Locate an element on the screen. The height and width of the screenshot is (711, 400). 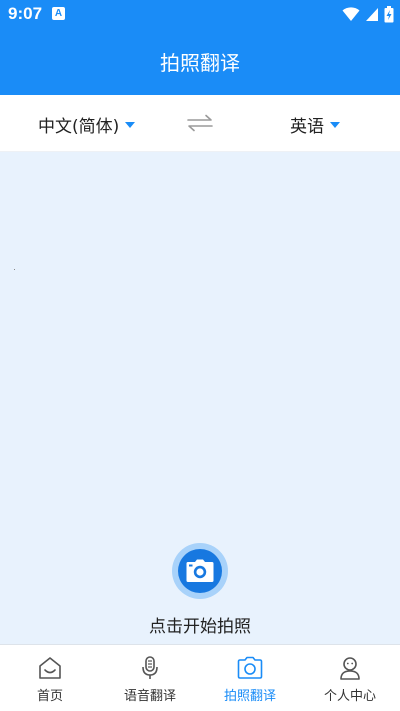
tab-photo-translate: 拍照翻译 is located at coordinates (250, 678).